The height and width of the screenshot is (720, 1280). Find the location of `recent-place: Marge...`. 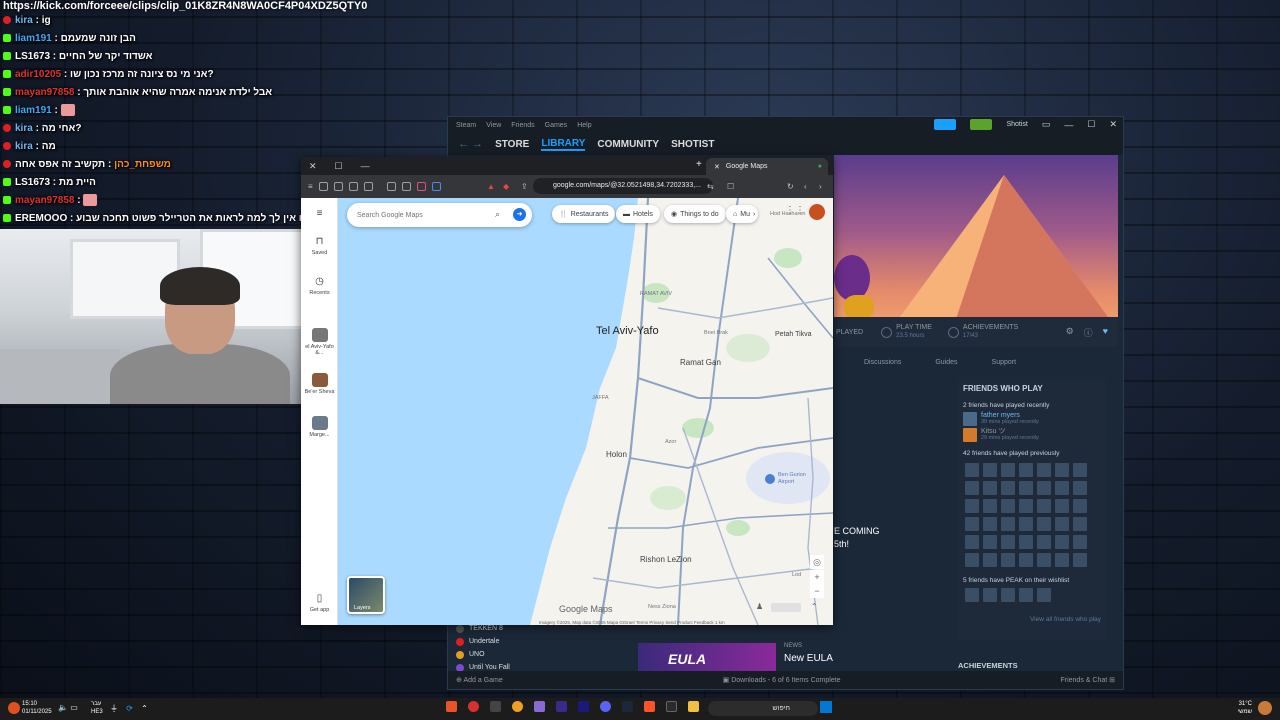

recent-place: Marge... is located at coordinates (319, 427).